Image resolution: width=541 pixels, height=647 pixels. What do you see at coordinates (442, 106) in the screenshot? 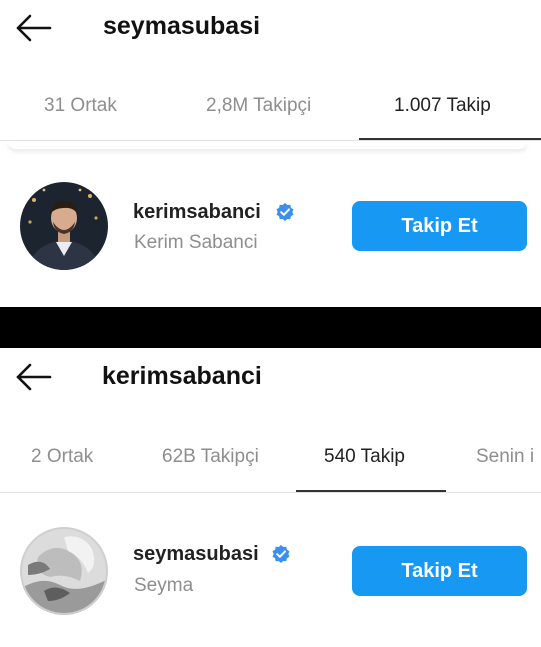
I see `tab-following: 1.007 Takip` at bounding box center [442, 106].